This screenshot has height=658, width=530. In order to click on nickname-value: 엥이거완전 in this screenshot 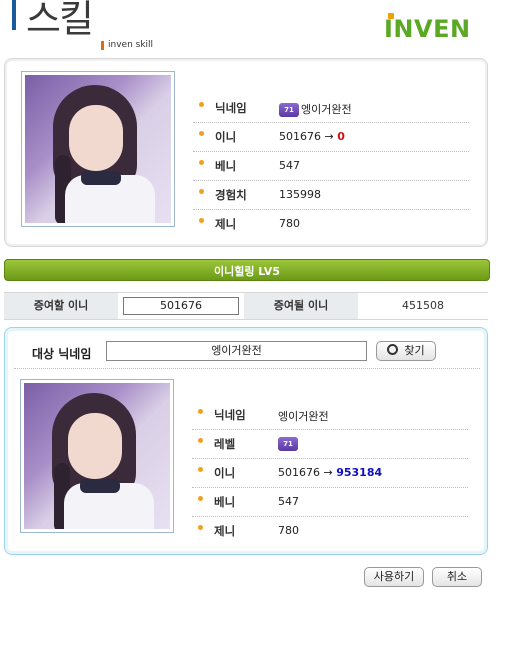, I will do `click(326, 109)`.